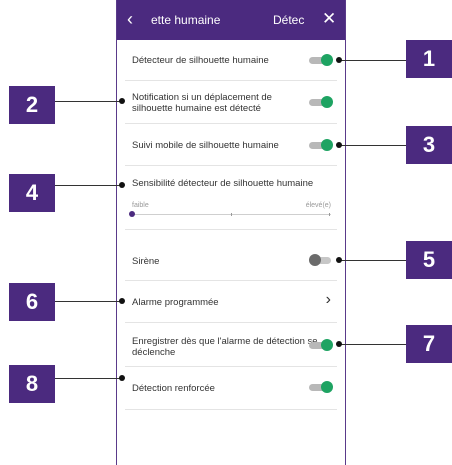 The image size is (452, 465). Describe the element at coordinates (289, 20) in the screenshot. I see `header-title-right: Détec` at that location.